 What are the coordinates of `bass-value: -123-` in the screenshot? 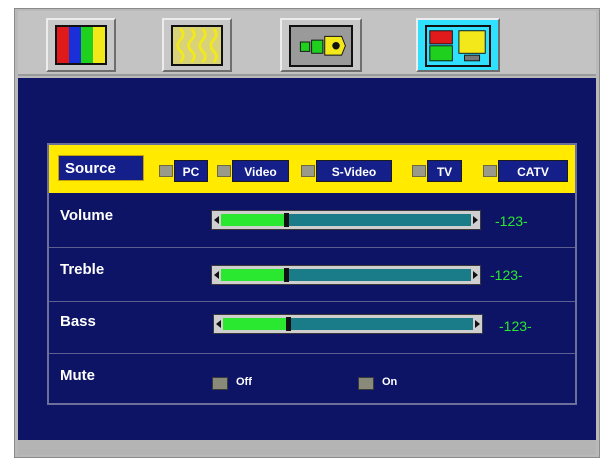 It's located at (515, 326).